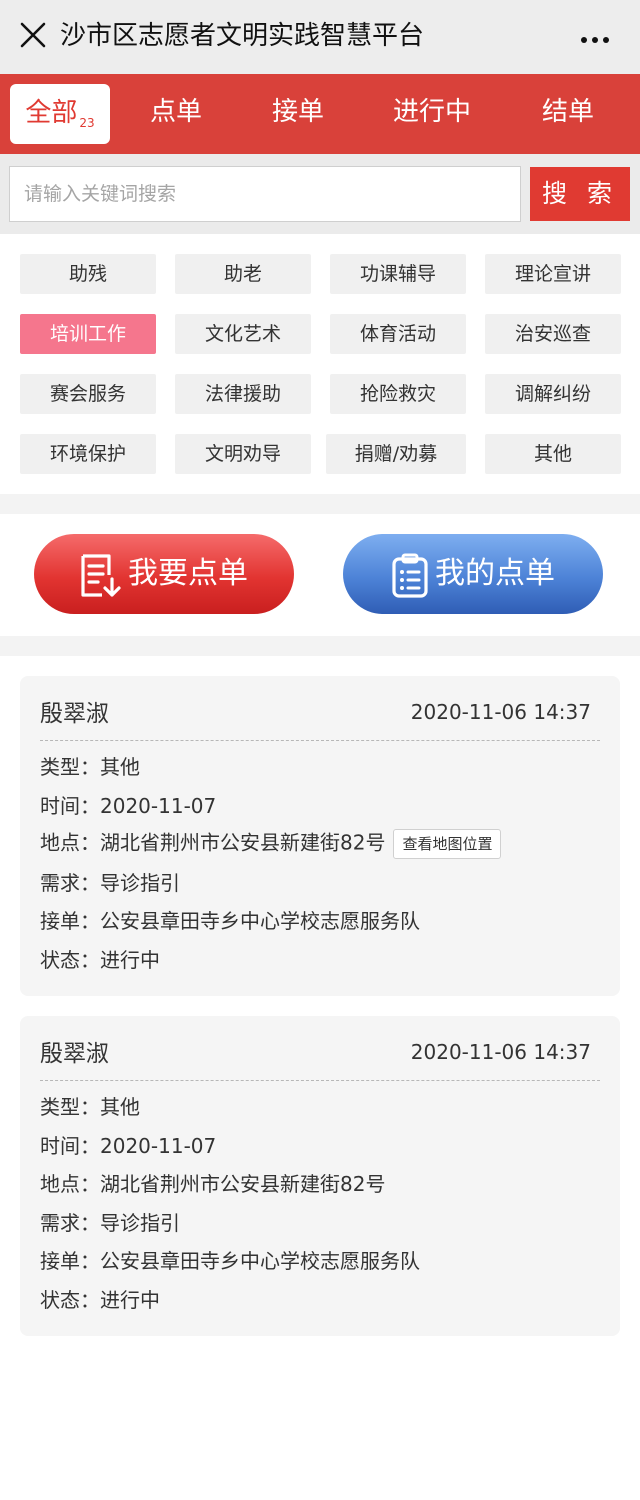 The image size is (640, 1500). I want to click on tab-label: 全部, so click(51, 113).